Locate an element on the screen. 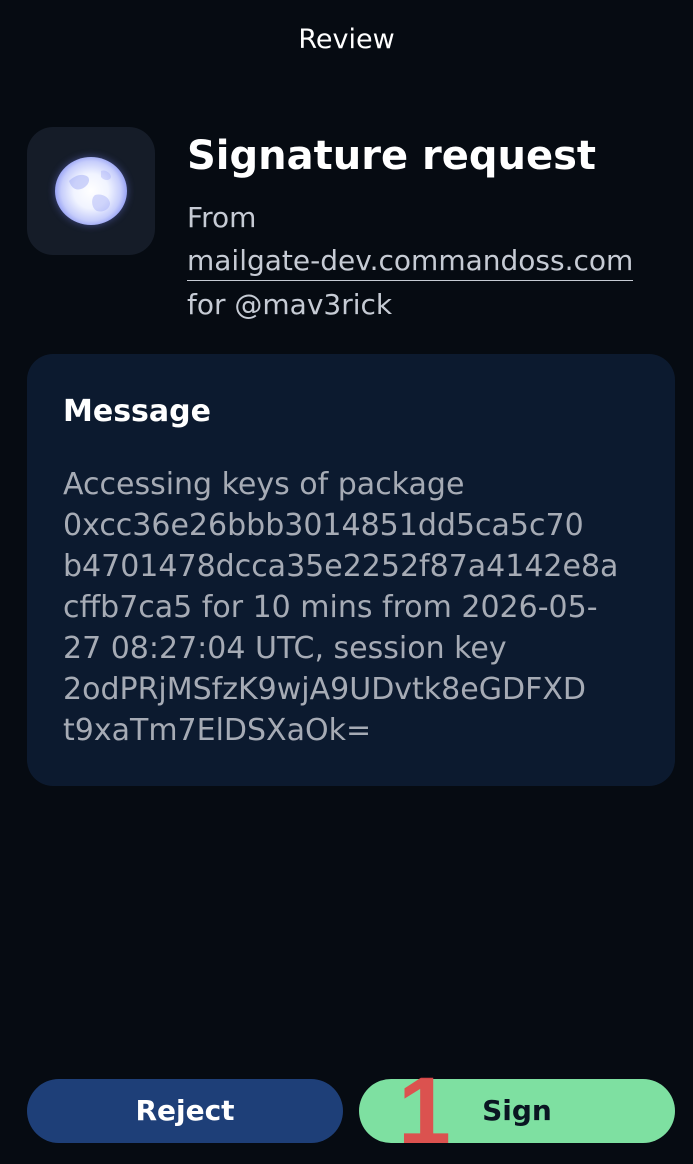 This screenshot has width=693, height=1164. app-icon is located at coordinates (91, 191).